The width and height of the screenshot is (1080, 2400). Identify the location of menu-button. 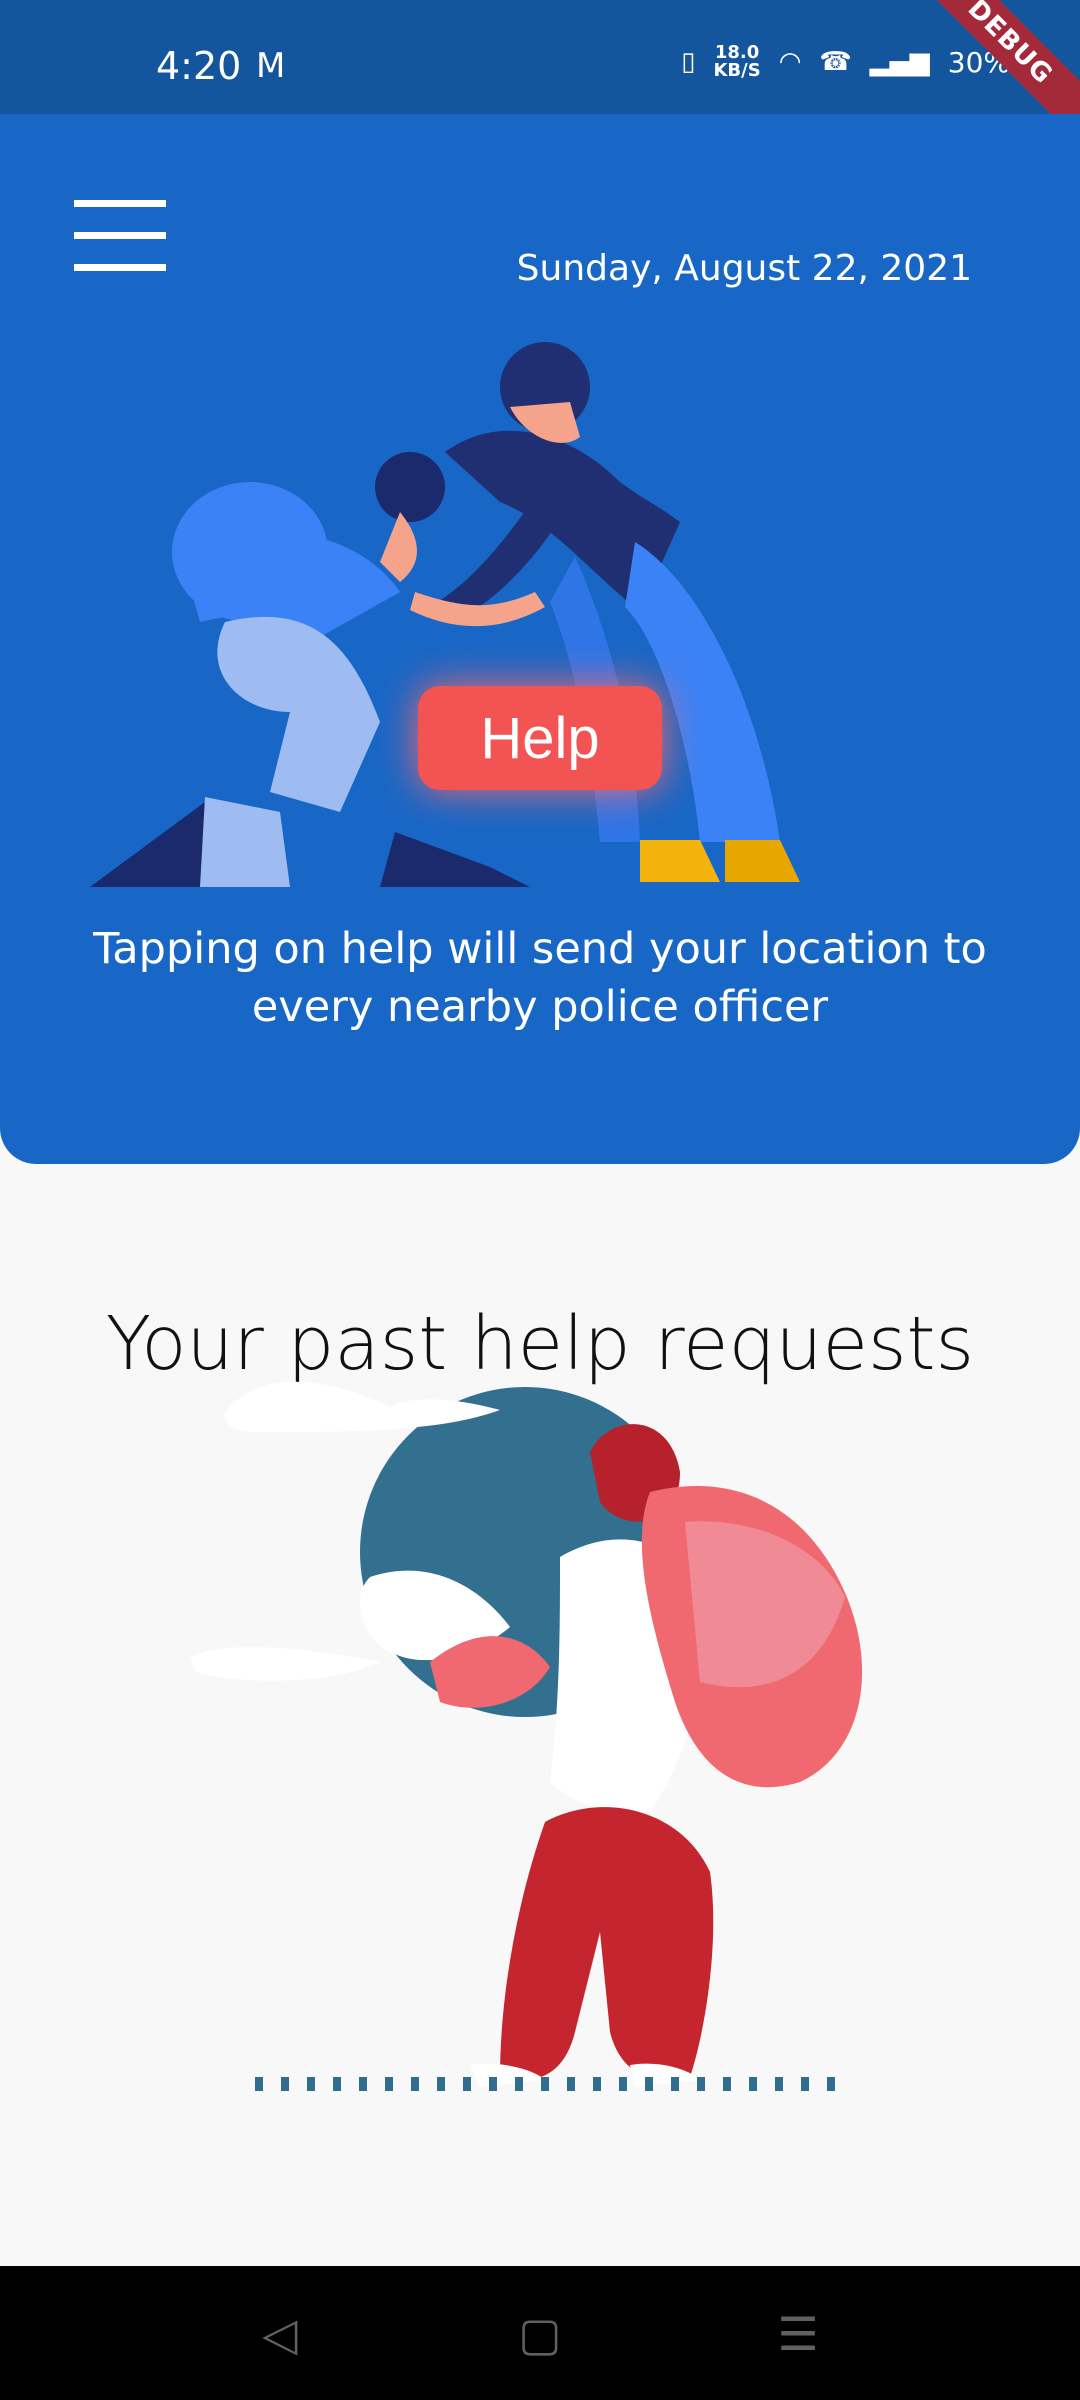
(120, 235).